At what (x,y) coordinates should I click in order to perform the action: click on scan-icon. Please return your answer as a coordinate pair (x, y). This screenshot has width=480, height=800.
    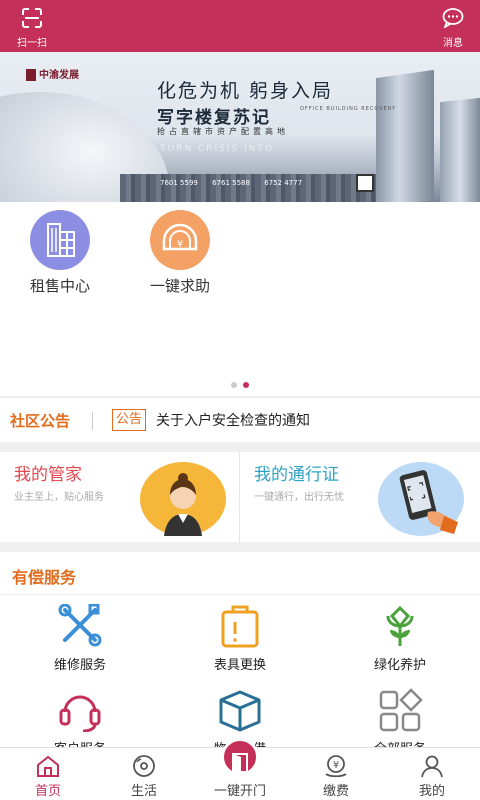
    Looking at the image, I should click on (32, 18).